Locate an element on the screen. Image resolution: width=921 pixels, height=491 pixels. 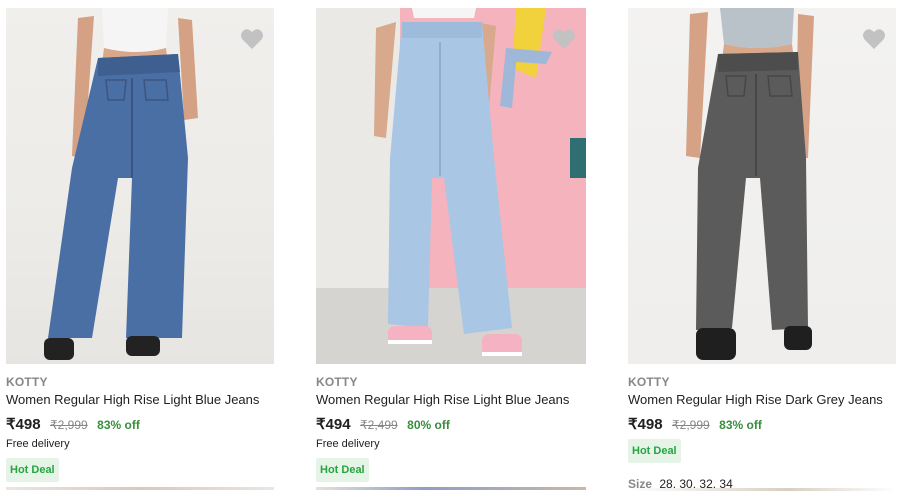
selling-price: ₹494 is located at coordinates (333, 424).